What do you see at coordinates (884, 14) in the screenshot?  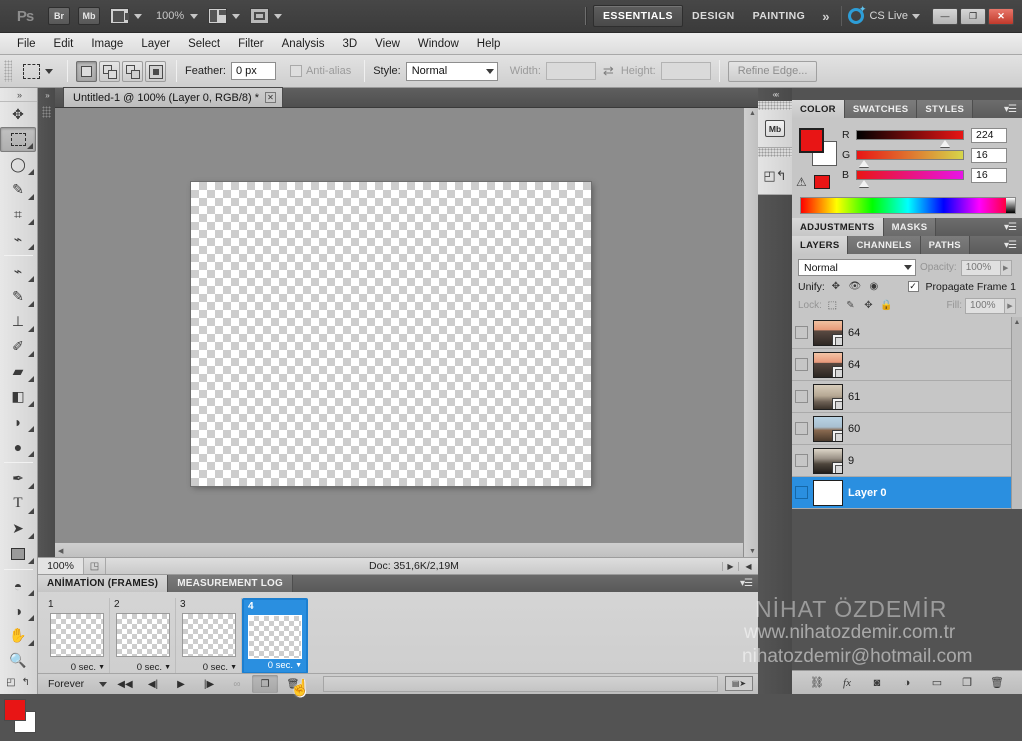 I see `cs-live-button: CS Live` at bounding box center [884, 14].